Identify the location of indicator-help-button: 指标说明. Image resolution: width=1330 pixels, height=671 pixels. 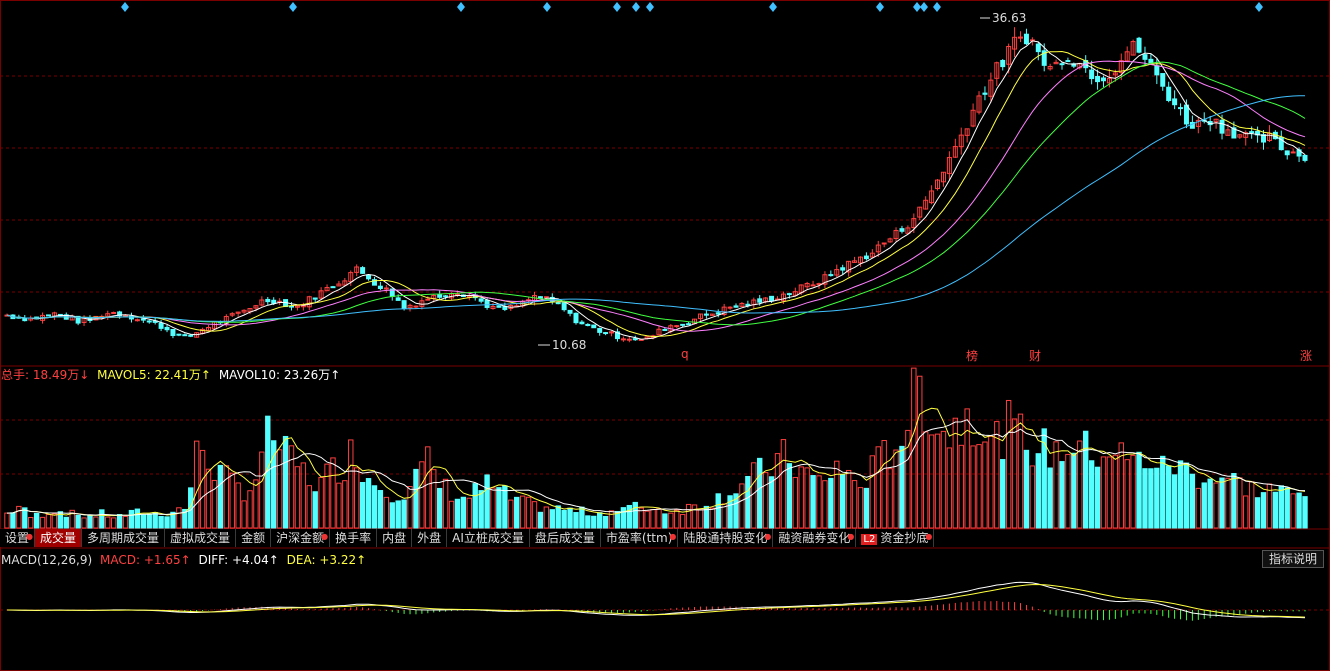
(1292, 559).